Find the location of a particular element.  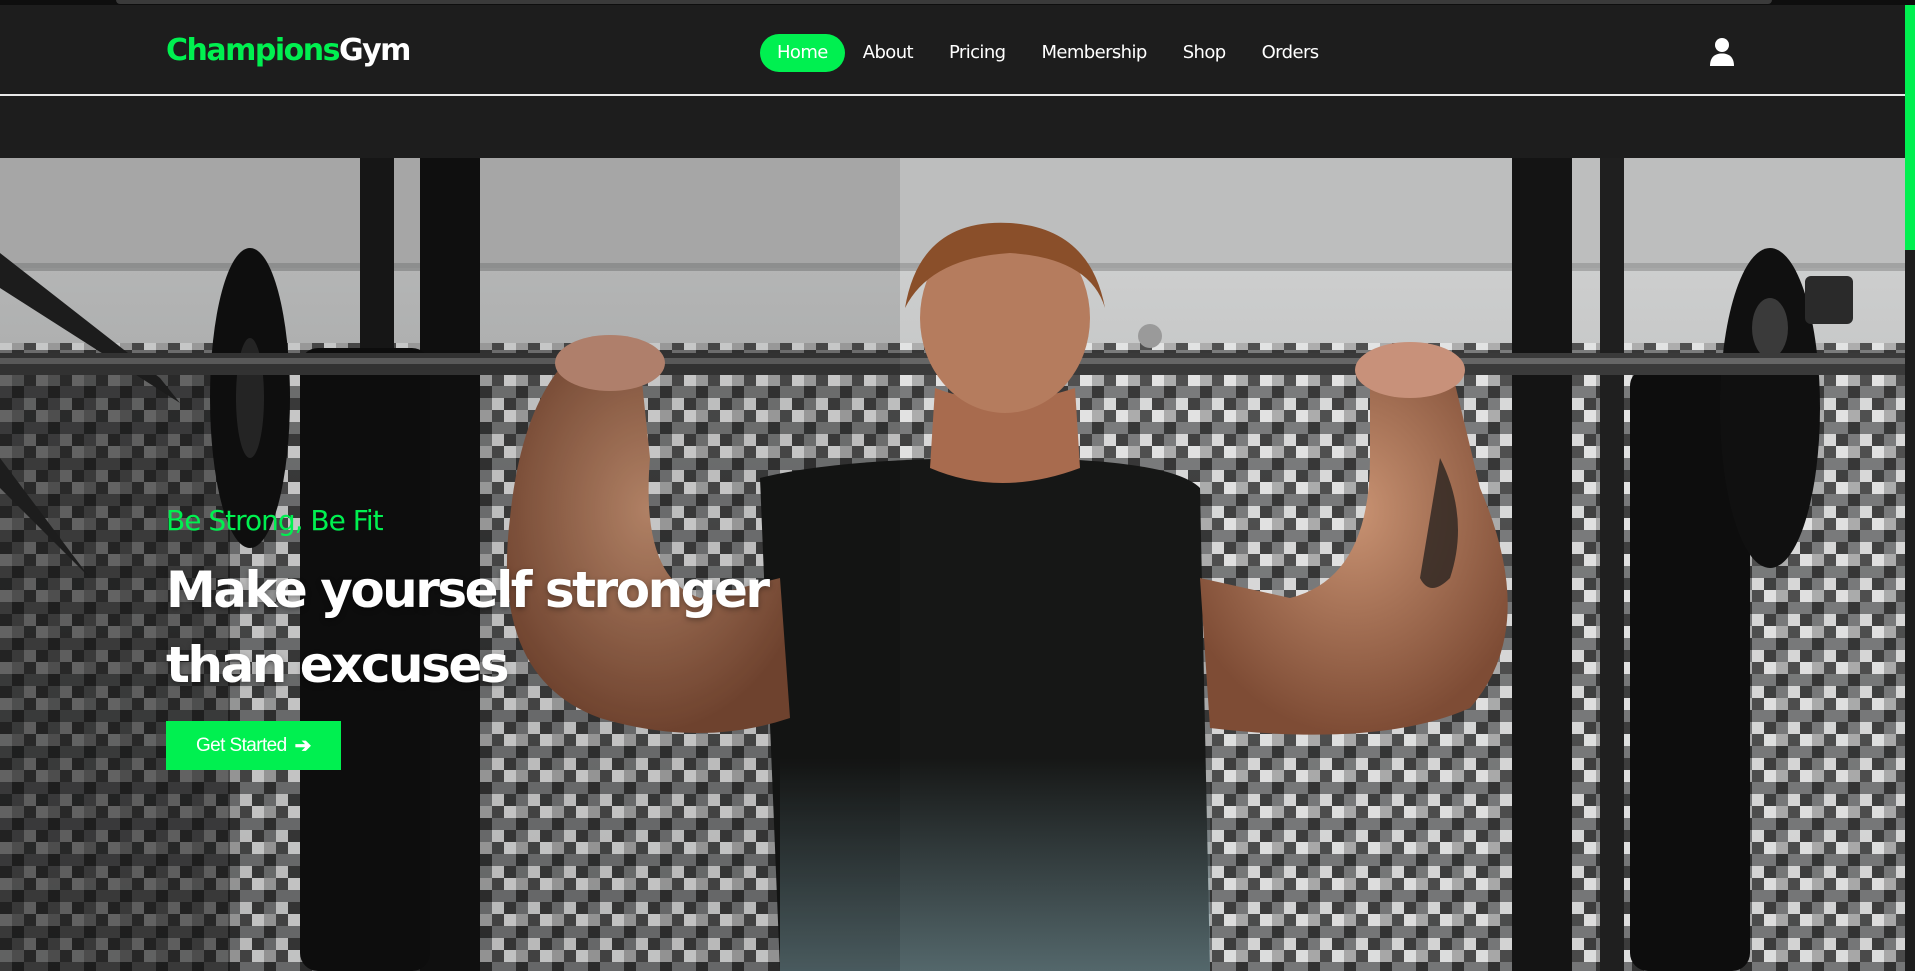

nav-item-orders: Orders is located at coordinates (1290, 53).